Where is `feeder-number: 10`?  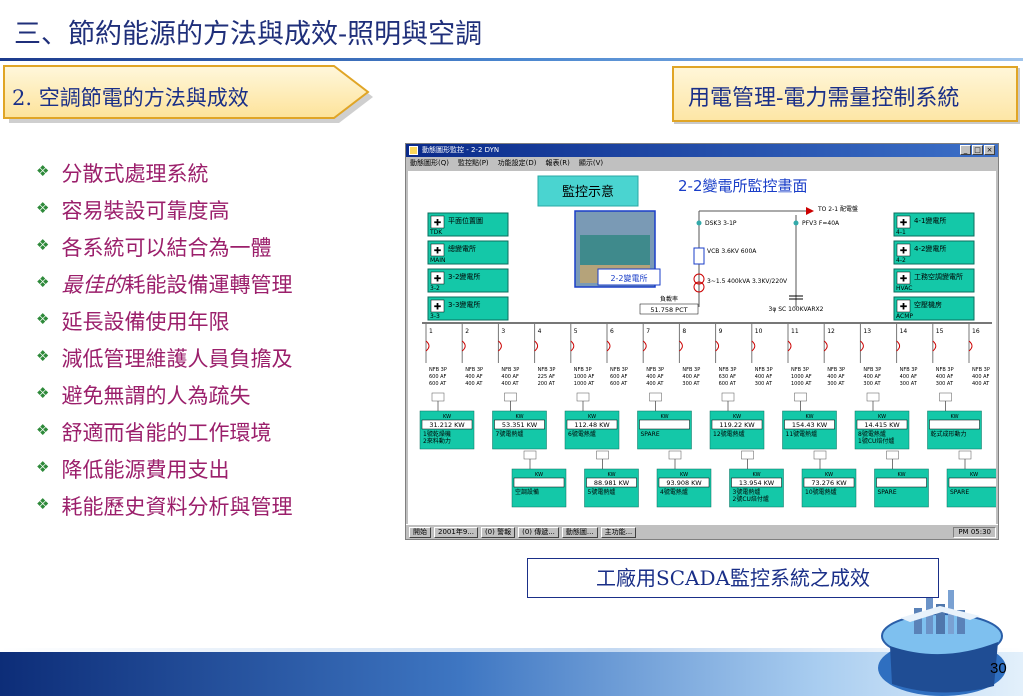 feeder-number: 10 is located at coordinates (759, 331).